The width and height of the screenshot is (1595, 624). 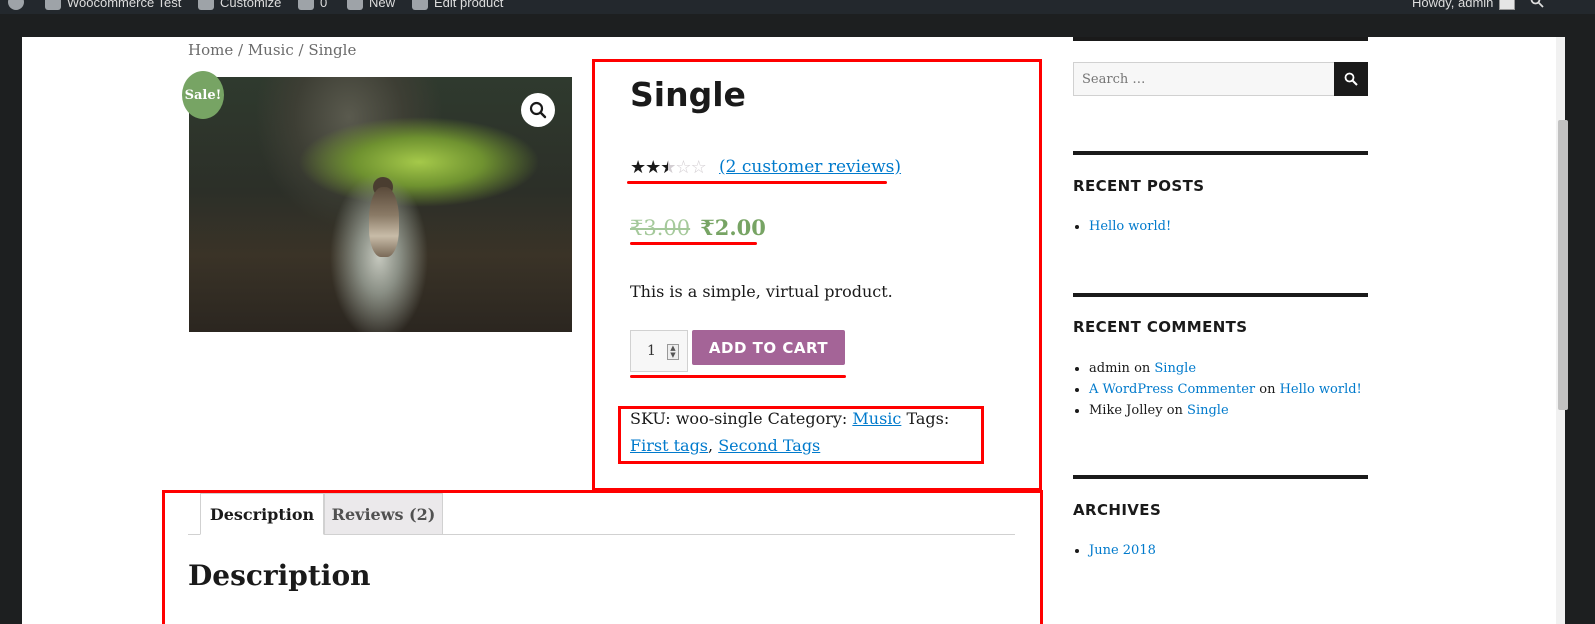 What do you see at coordinates (1220, 39) in the screenshot?
I see `sidebar-divider` at bounding box center [1220, 39].